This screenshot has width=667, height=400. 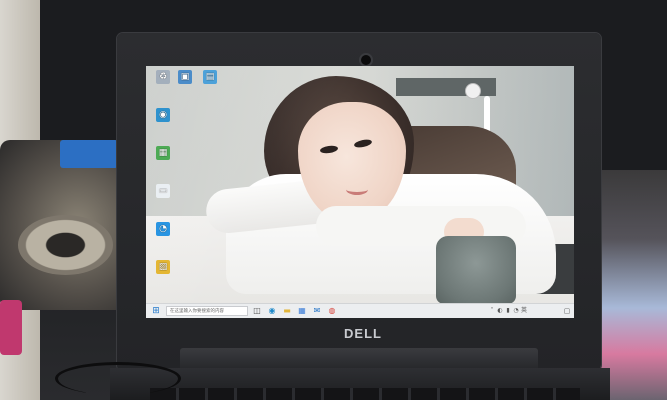 I want to click on pink-item, so click(x=11, y=327).